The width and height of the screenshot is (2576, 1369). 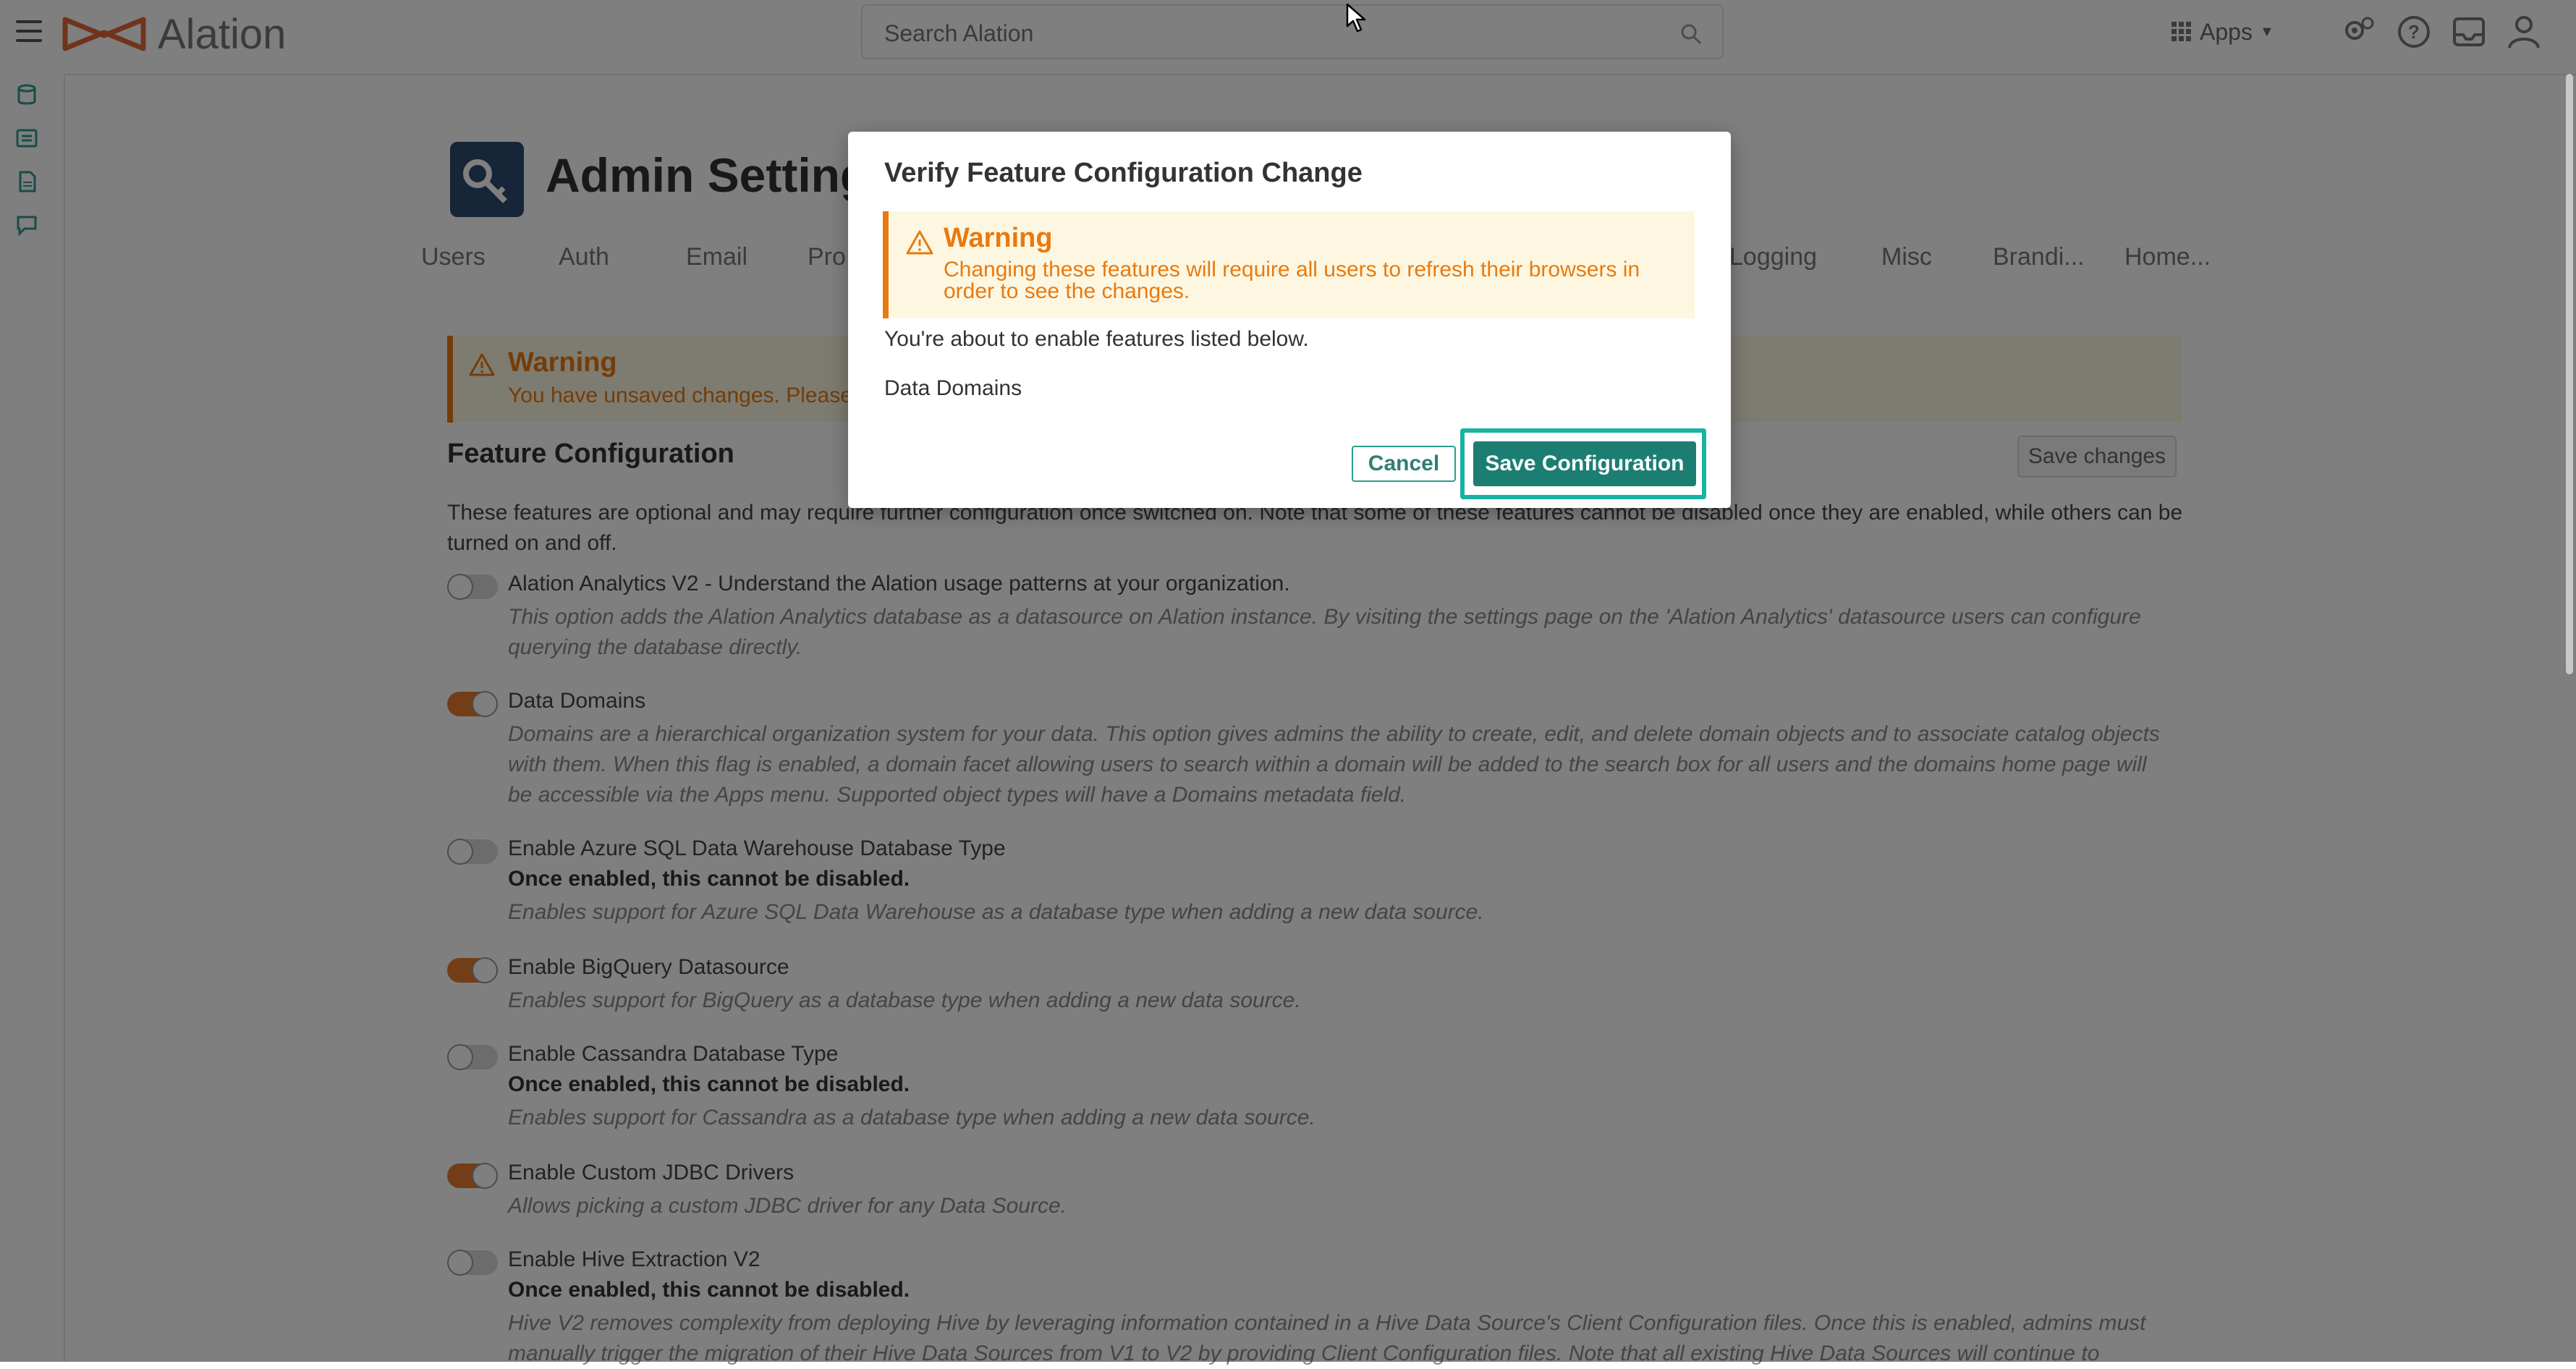 What do you see at coordinates (953, 388) in the screenshot?
I see `dialog-feature-item: Data Domains` at bounding box center [953, 388].